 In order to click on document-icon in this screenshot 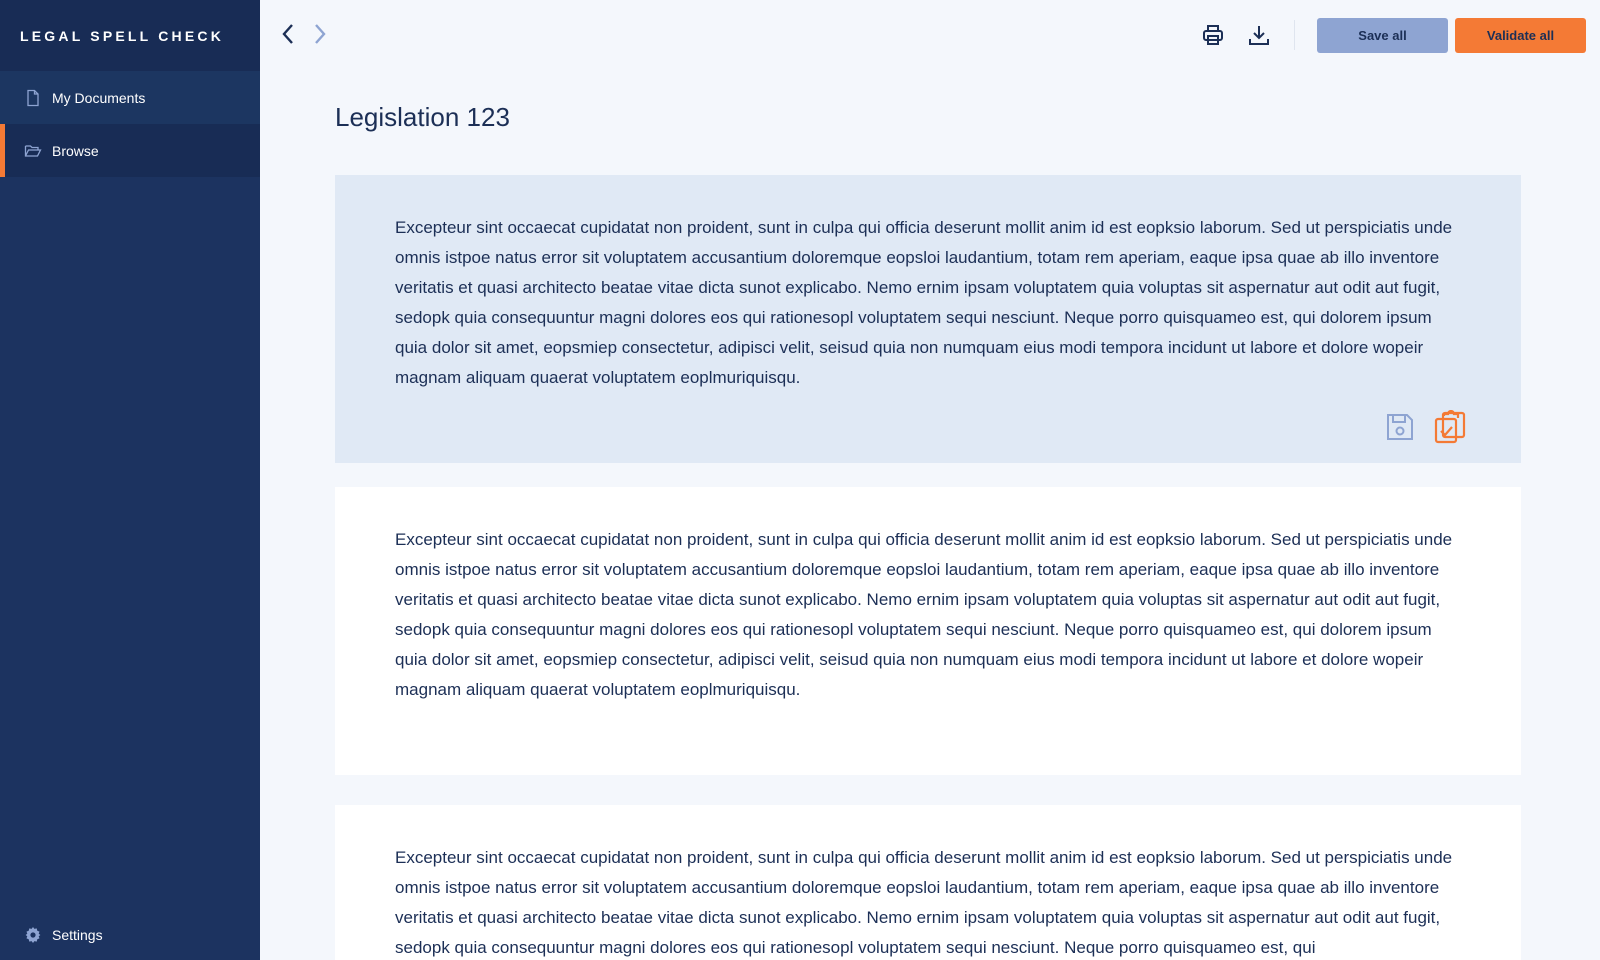, I will do `click(33, 98)`.